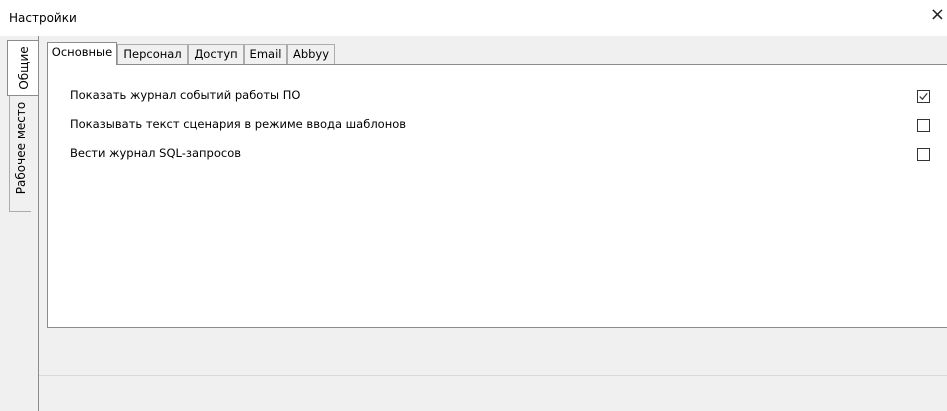 The height and width of the screenshot is (411, 947). What do you see at coordinates (493, 375) in the screenshot?
I see `bottom-separator` at bounding box center [493, 375].